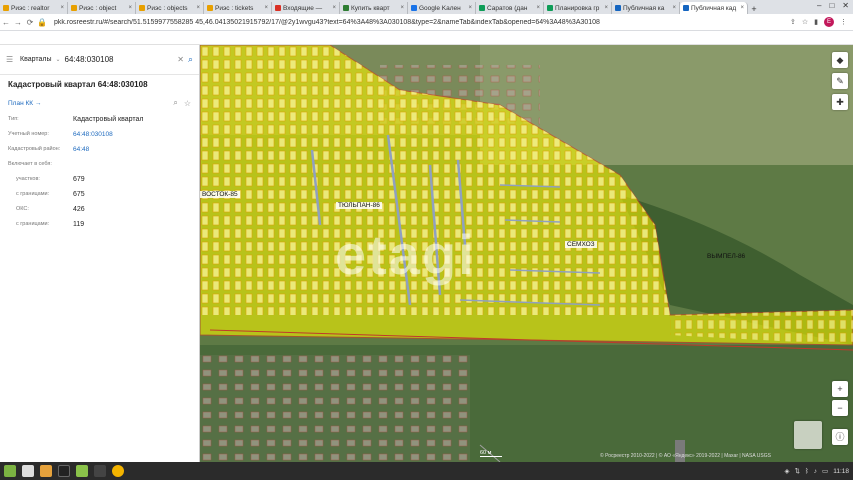 Image resolution: width=853 pixels, height=480 pixels. I want to click on browser-tab: Публичная кад ×, so click(714, 8).